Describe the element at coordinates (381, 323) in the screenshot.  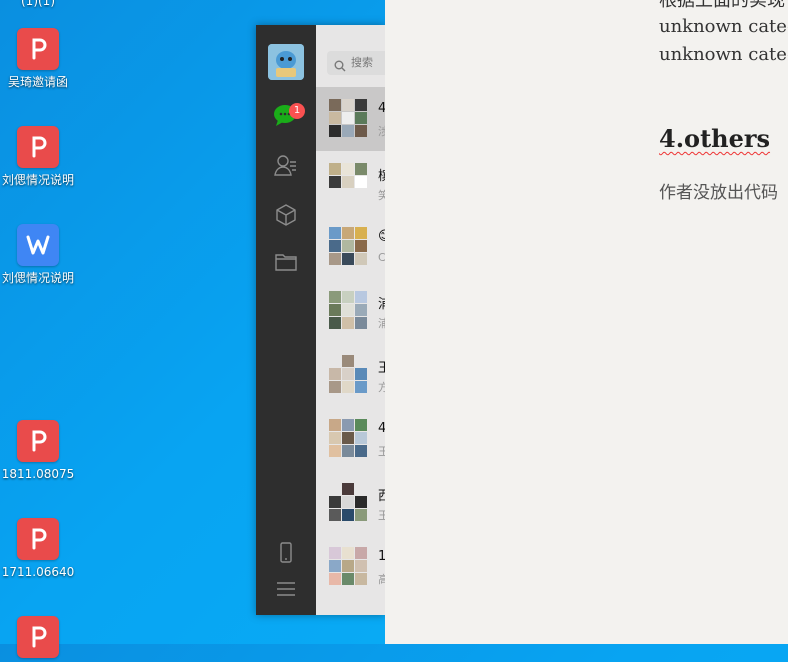
I see `conversation-preview: 浦` at that location.